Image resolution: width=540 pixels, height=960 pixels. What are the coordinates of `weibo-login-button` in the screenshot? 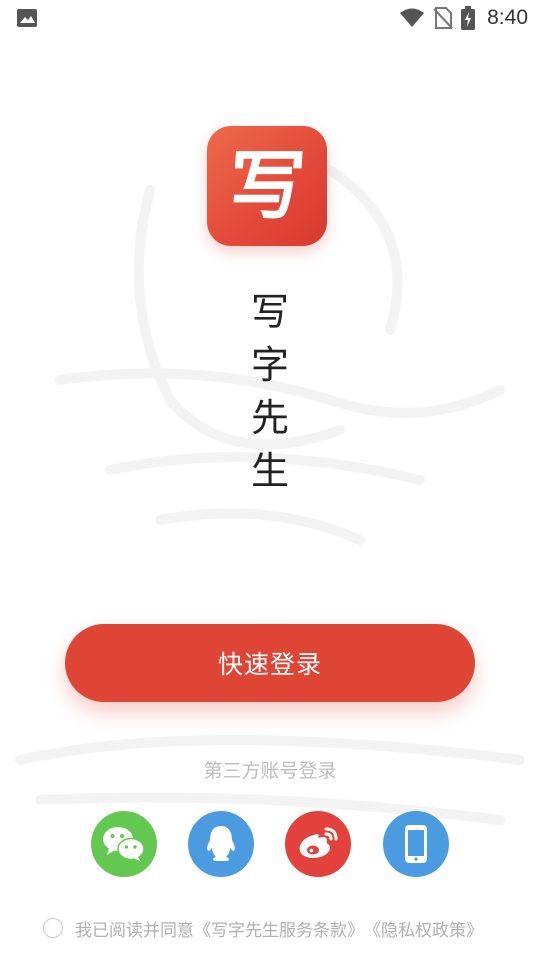 It's located at (318, 844).